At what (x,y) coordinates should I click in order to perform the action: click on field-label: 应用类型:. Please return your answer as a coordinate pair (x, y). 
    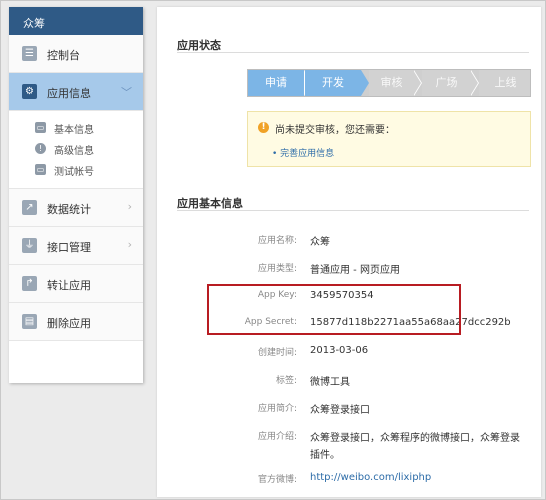
    Looking at the image, I should click on (277, 269).